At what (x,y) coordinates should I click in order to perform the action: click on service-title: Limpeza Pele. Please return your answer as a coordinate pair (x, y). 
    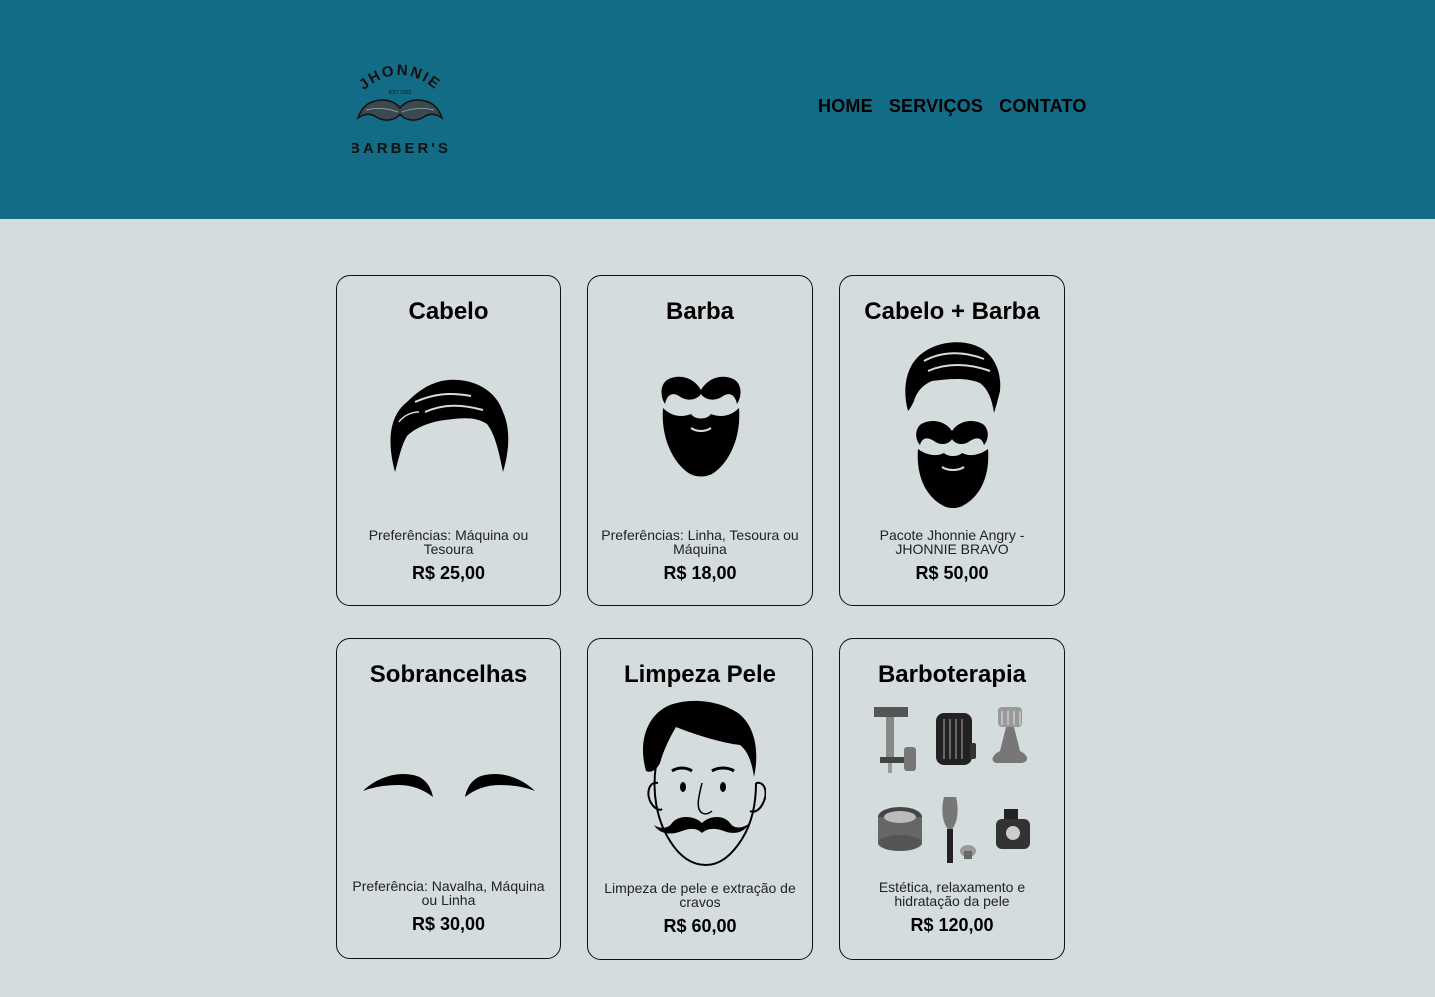
    Looking at the image, I should click on (700, 674).